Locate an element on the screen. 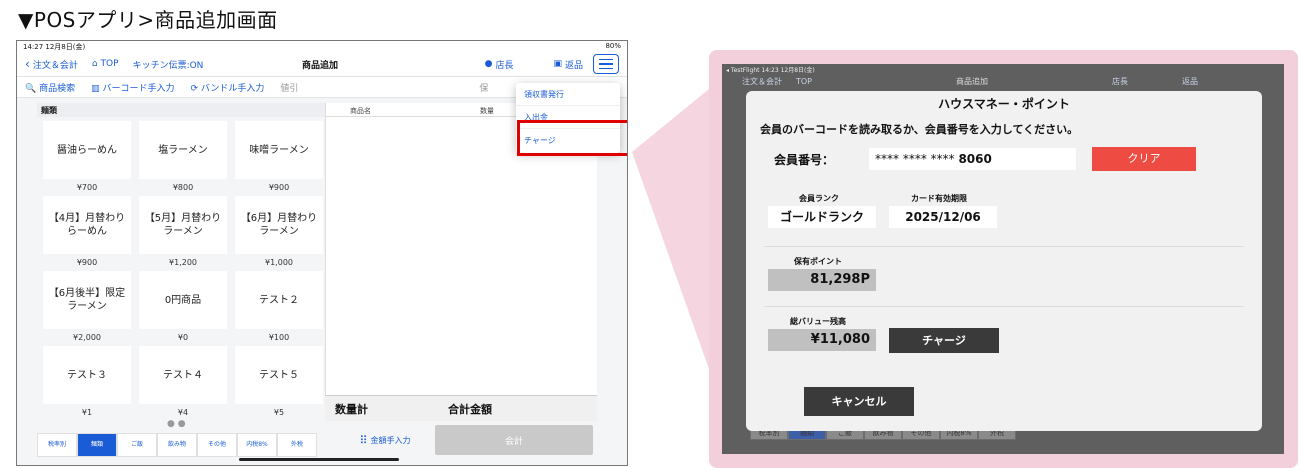 This screenshot has width=1299, height=468. staff-label: 店長 is located at coordinates (504, 65).